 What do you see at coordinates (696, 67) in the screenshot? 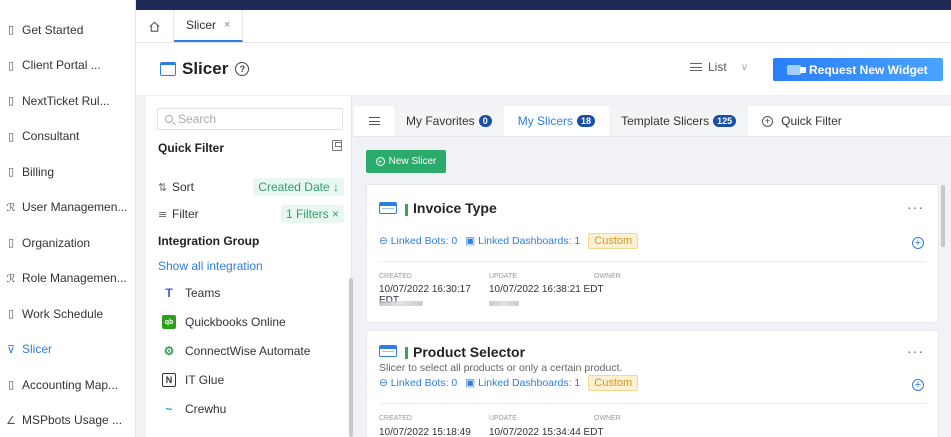
I see `list-icon` at bounding box center [696, 67].